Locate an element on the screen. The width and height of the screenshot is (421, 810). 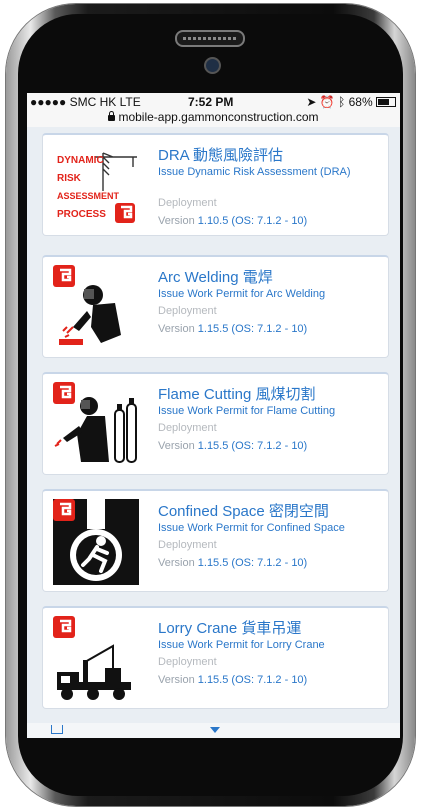
app-title: Flame Cutting 風煤切割 is located at coordinates (237, 393).